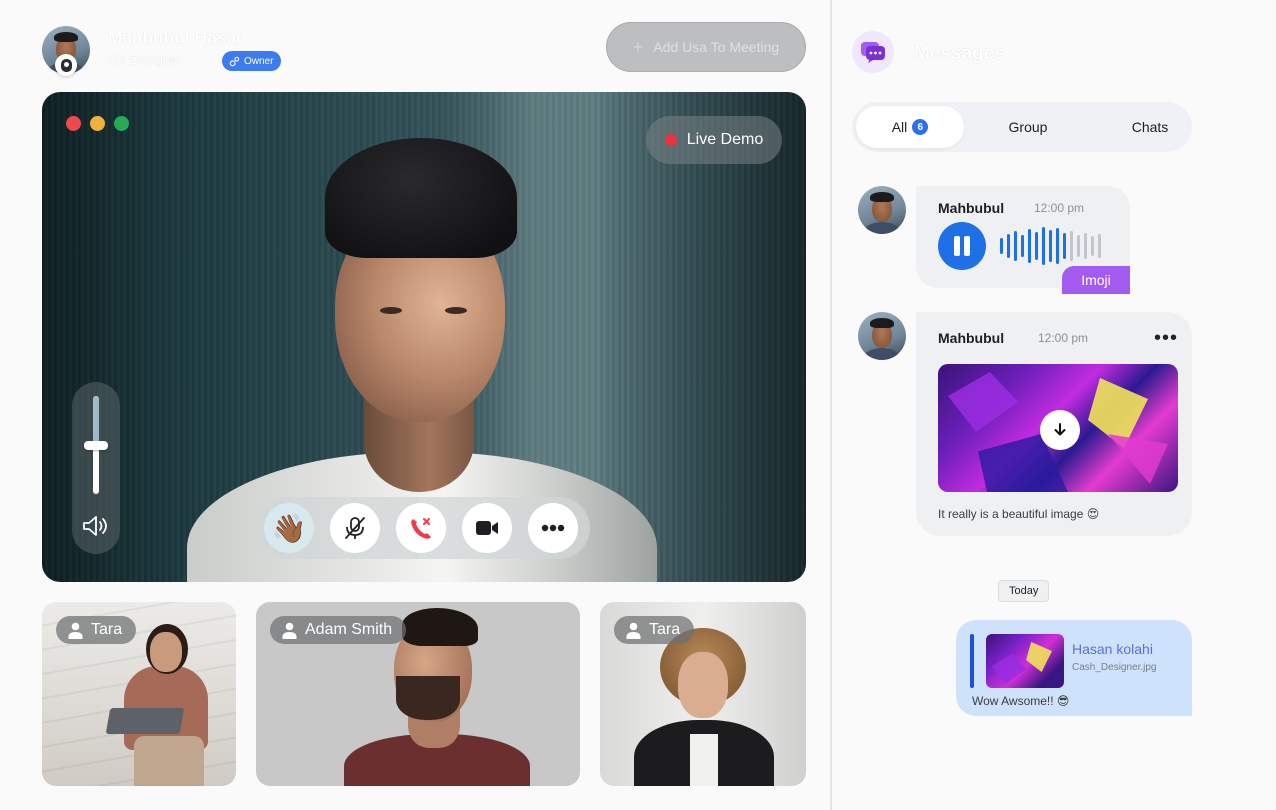 The width and height of the screenshot is (1276, 810). Describe the element at coordinates (638, 47) in the screenshot. I see `plus-icon: +` at that location.